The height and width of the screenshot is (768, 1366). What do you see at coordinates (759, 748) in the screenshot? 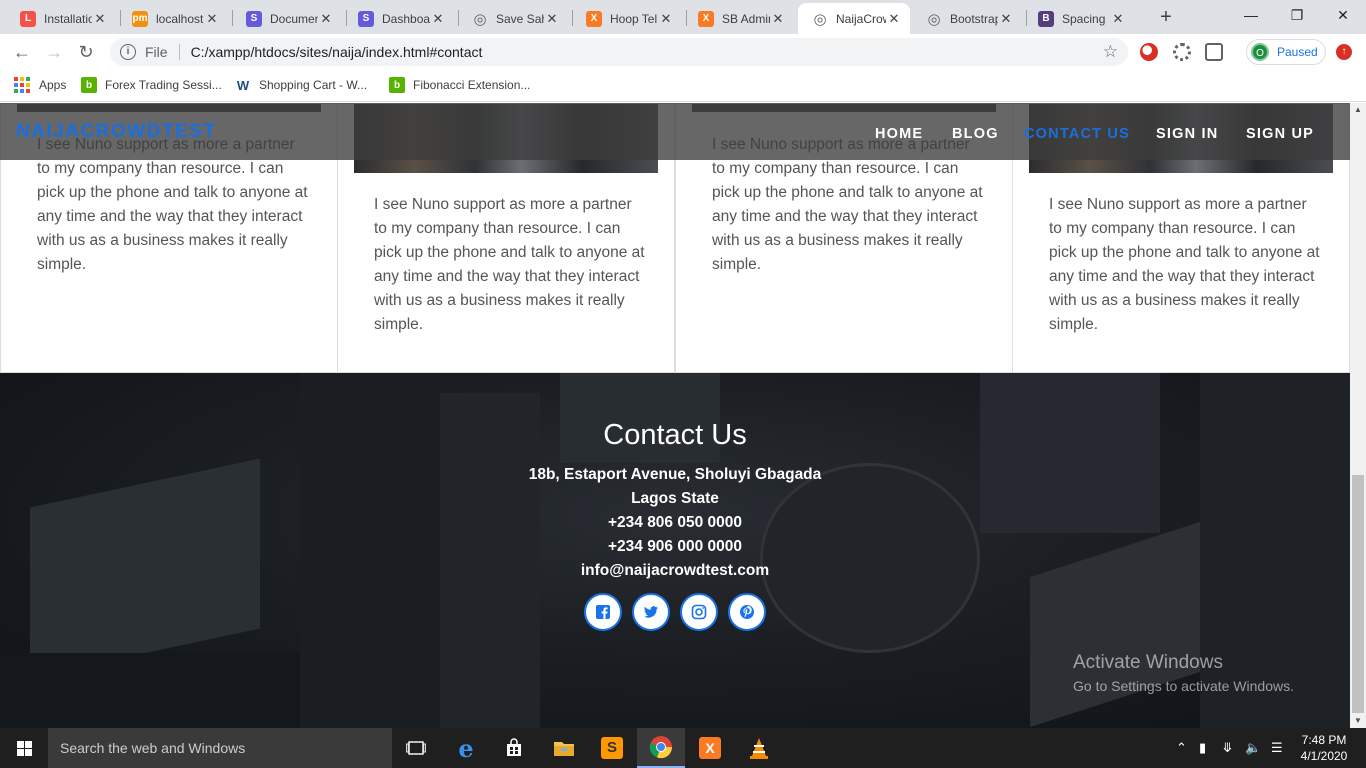
I see `vlc-icon` at bounding box center [759, 748].